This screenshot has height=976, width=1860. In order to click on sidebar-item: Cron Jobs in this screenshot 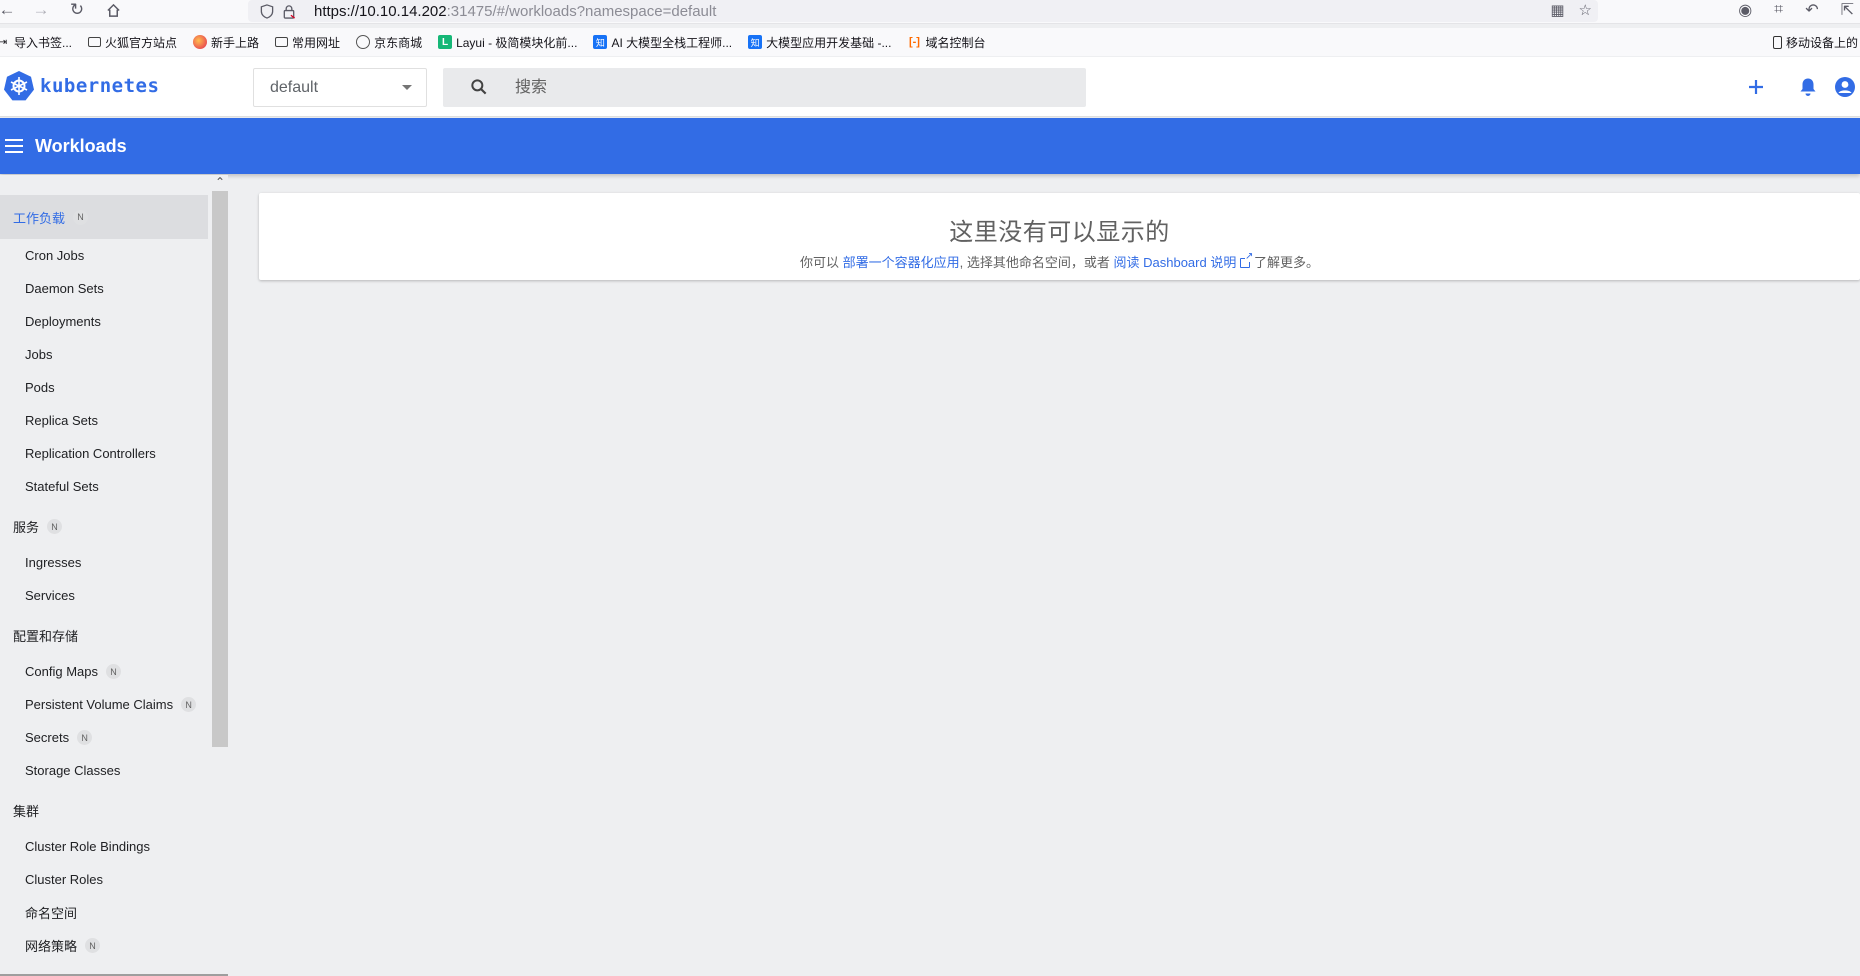, I will do `click(114, 255)`.